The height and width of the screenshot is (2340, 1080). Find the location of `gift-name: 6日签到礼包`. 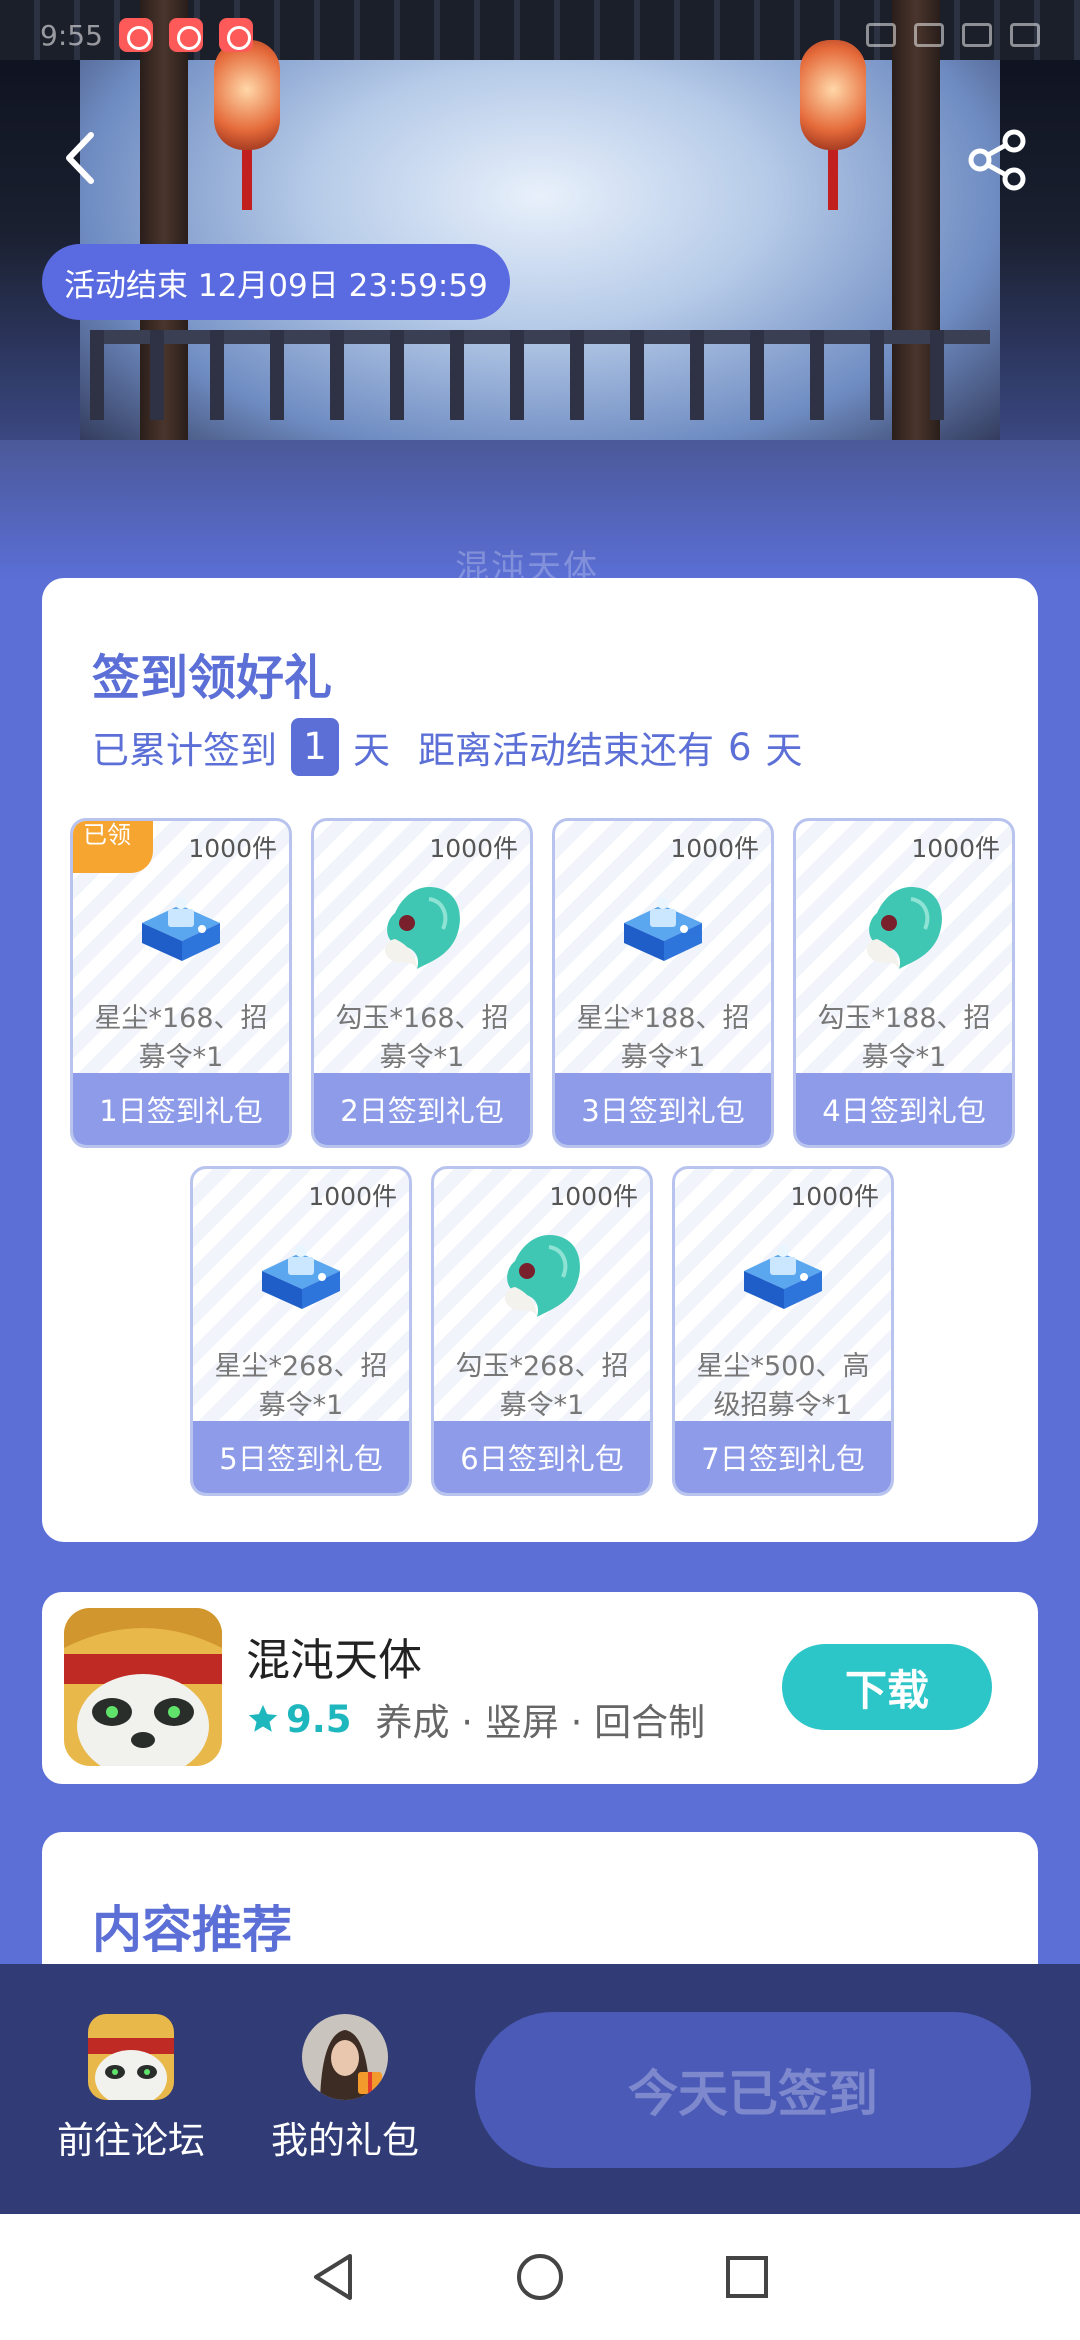

gift-name: 6日签到礼包 is located at coordinates (542, 1457).